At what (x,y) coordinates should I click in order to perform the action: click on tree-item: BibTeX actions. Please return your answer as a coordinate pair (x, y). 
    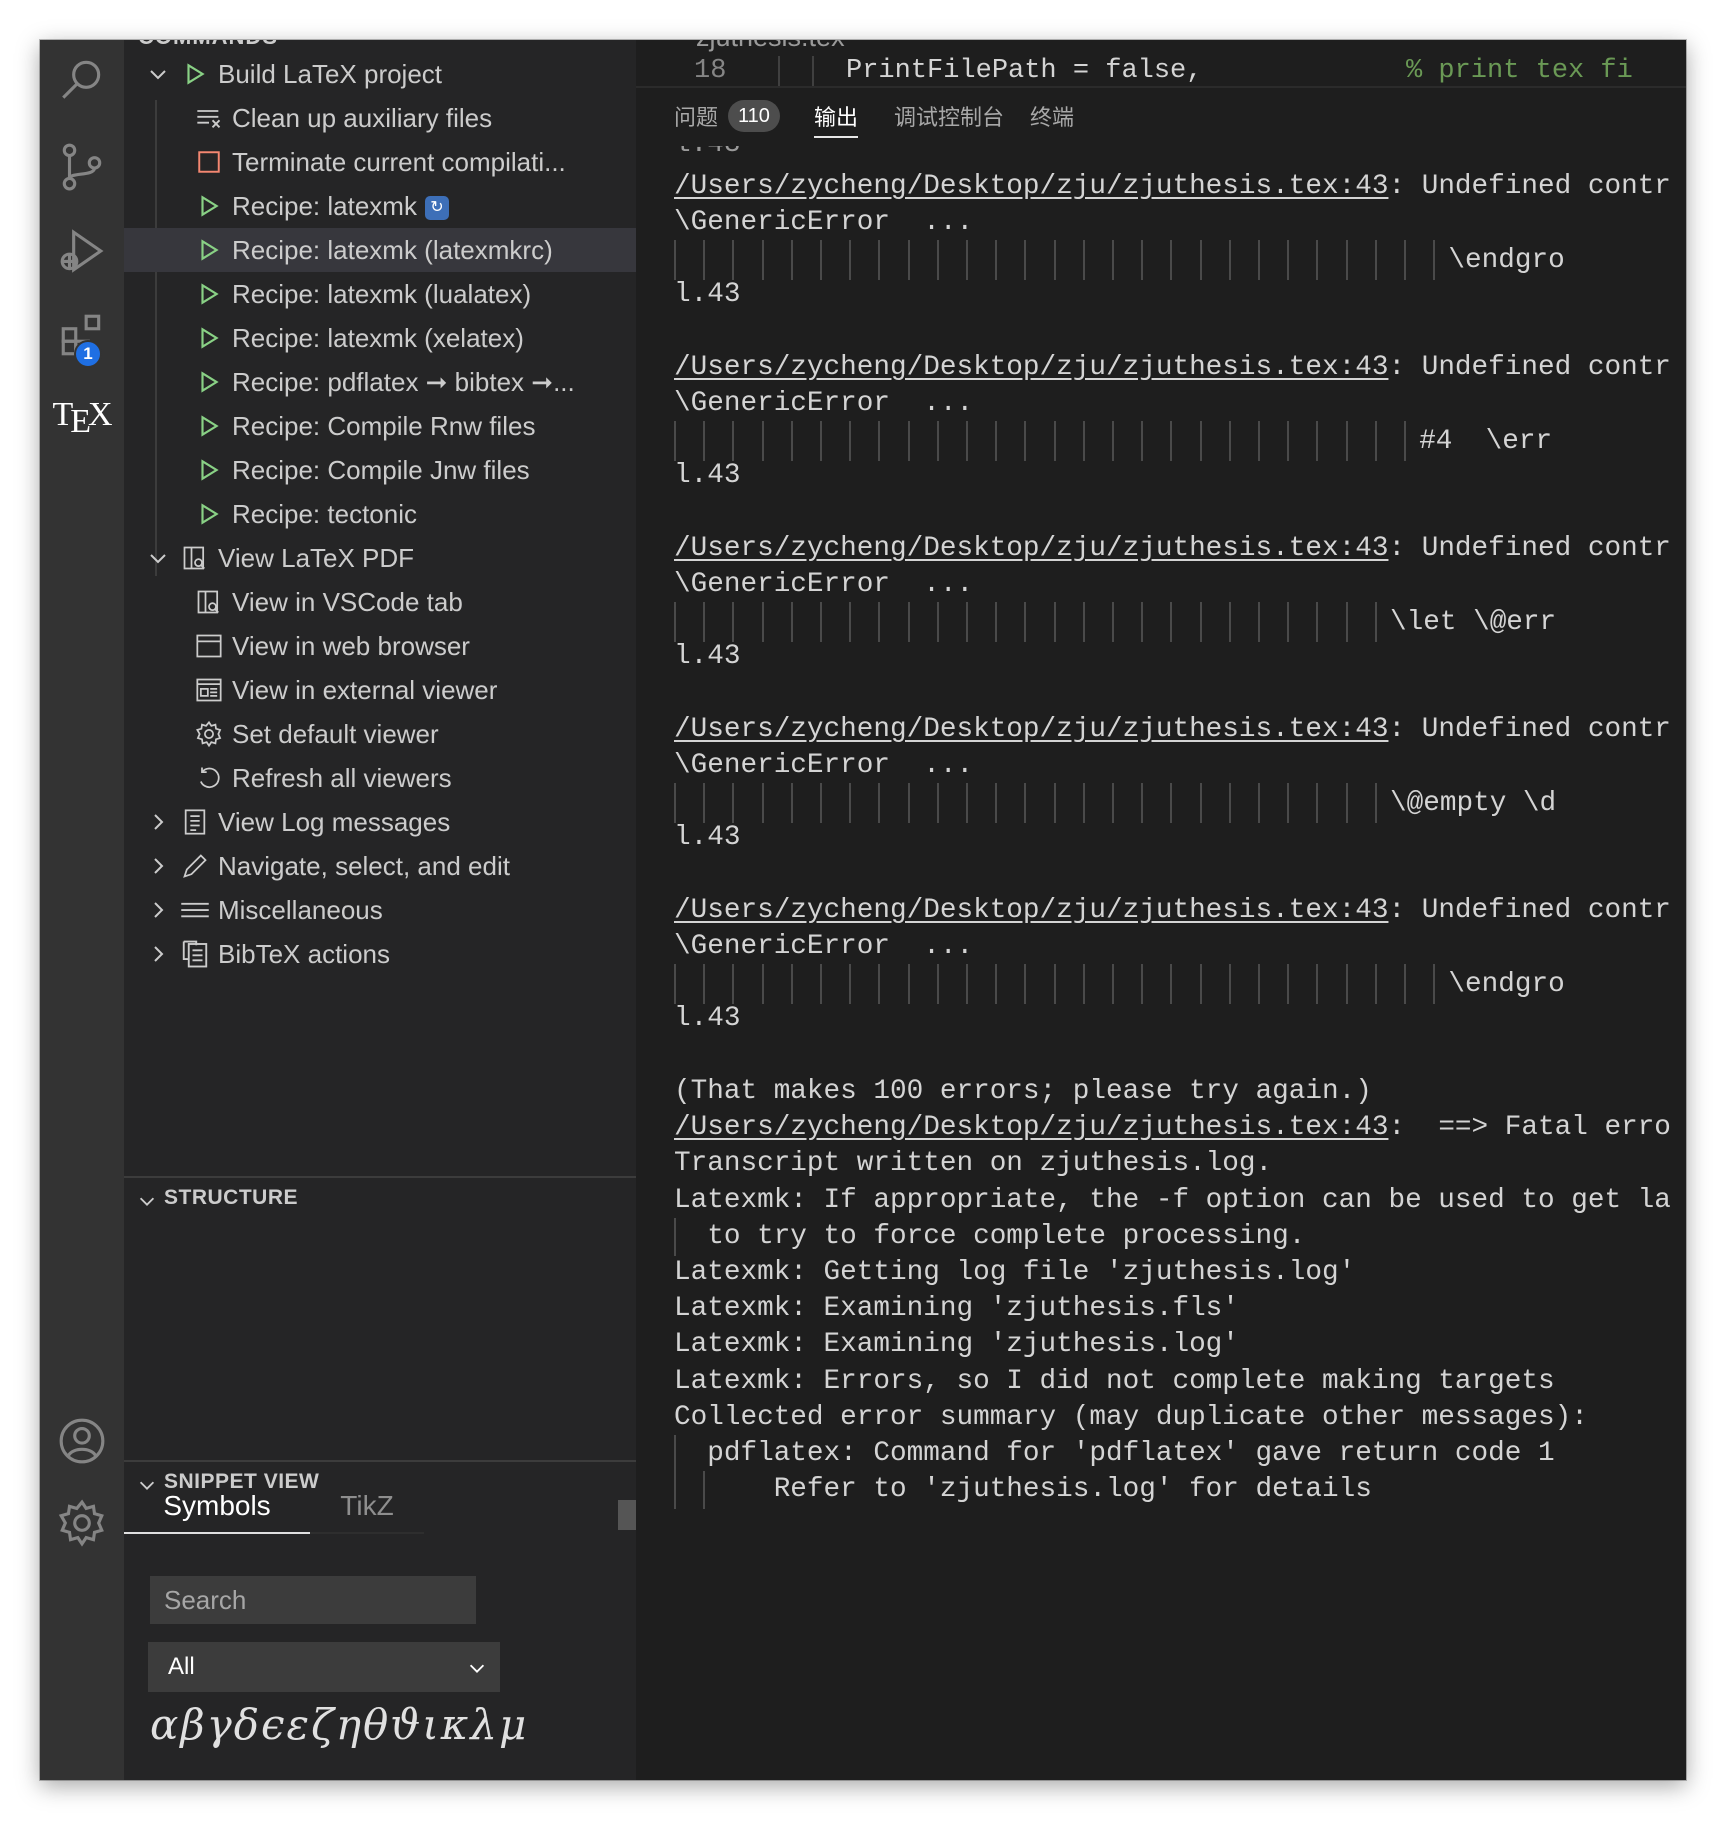
    Looking at the image, I should click on (380, 954).